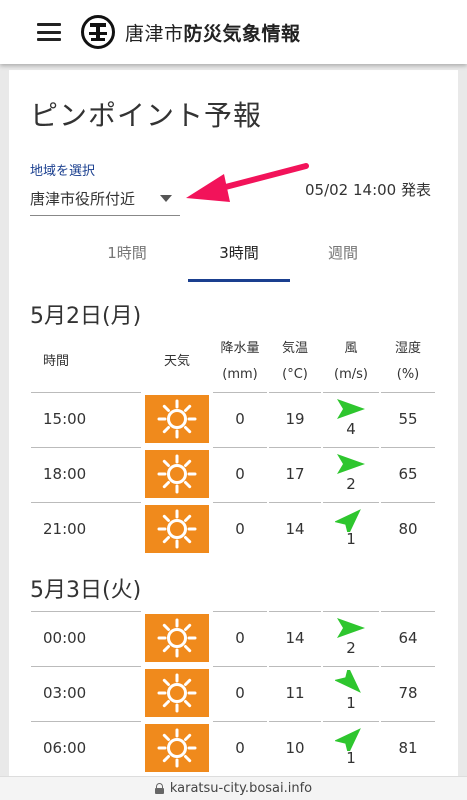 Image resolution: width=467 pixels, height=800 pixels. What do you see at coordinates (65, 748) in the screenshot?
I see `time-cell: 06:00` at bounding box center [65, 748].